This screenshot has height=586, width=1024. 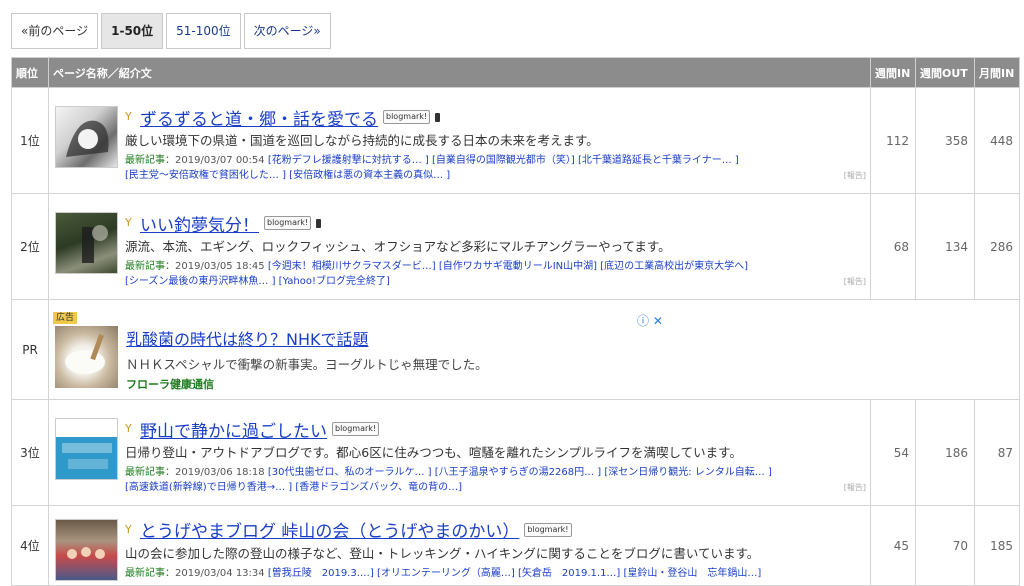 What do you see at coordinates (30, 349) in the screenshot?
I see `rank-cell: PR` at bounding box center [30, 349].